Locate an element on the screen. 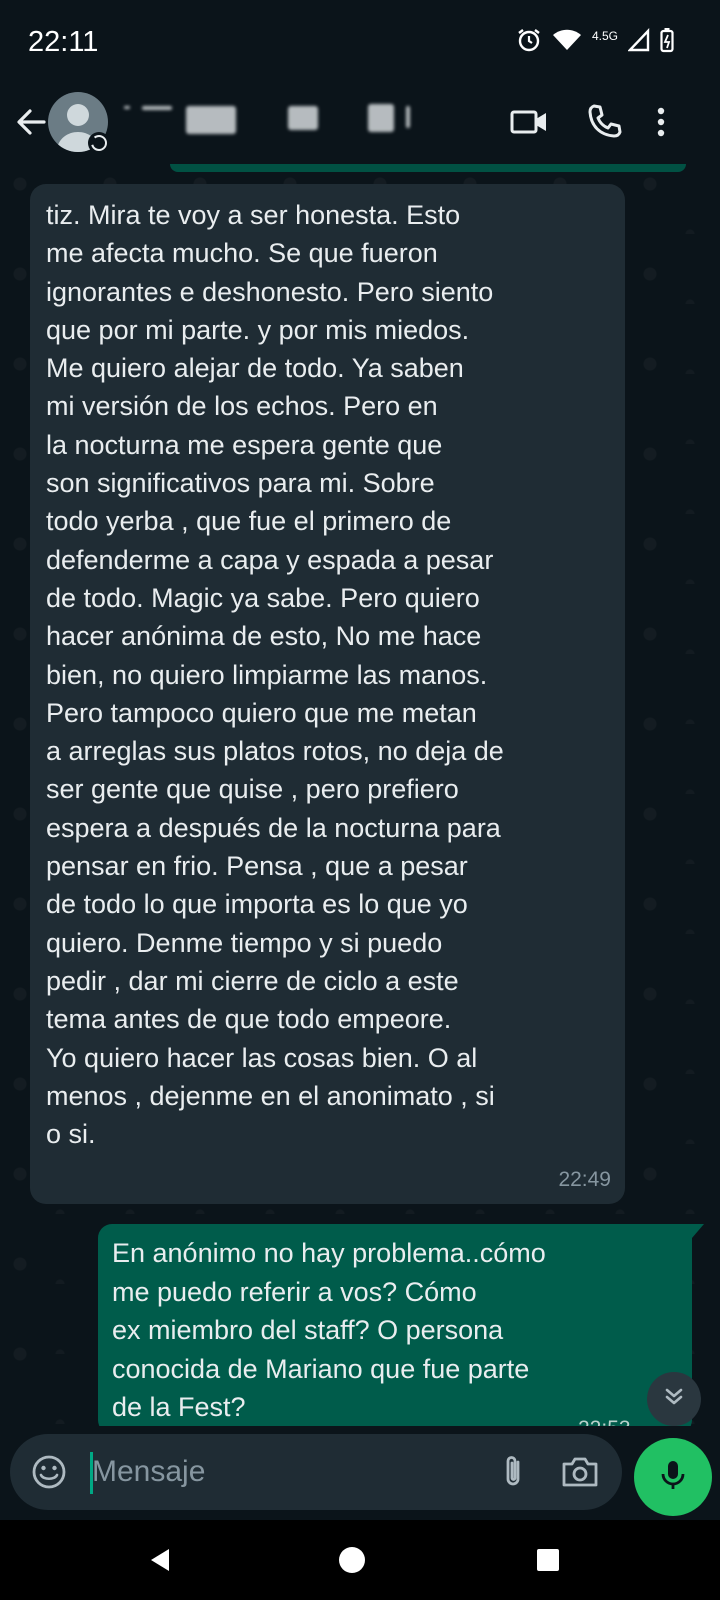 The height and width of the screenshot is (1600, 720). message-input is located at coordinates (275, 1472).